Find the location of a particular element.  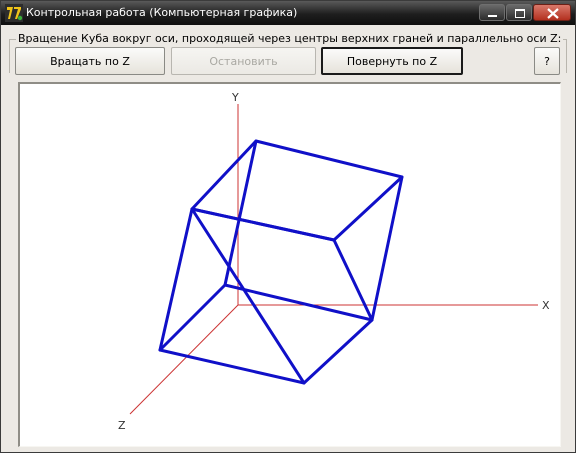

turn-z-button: Повернуть по Z is located at coordinates (392, 61).